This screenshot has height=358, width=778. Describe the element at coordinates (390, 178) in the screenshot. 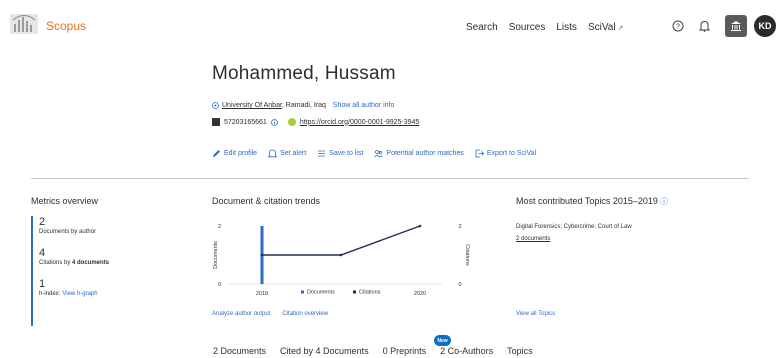

I see `section-divider` at that location.